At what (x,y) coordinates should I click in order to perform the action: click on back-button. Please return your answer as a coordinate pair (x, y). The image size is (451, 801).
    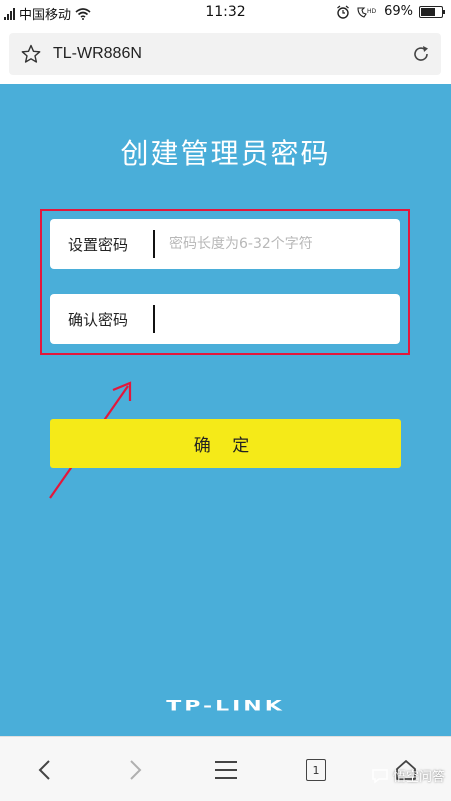
    Looking at the image, I should click on (45, 770).